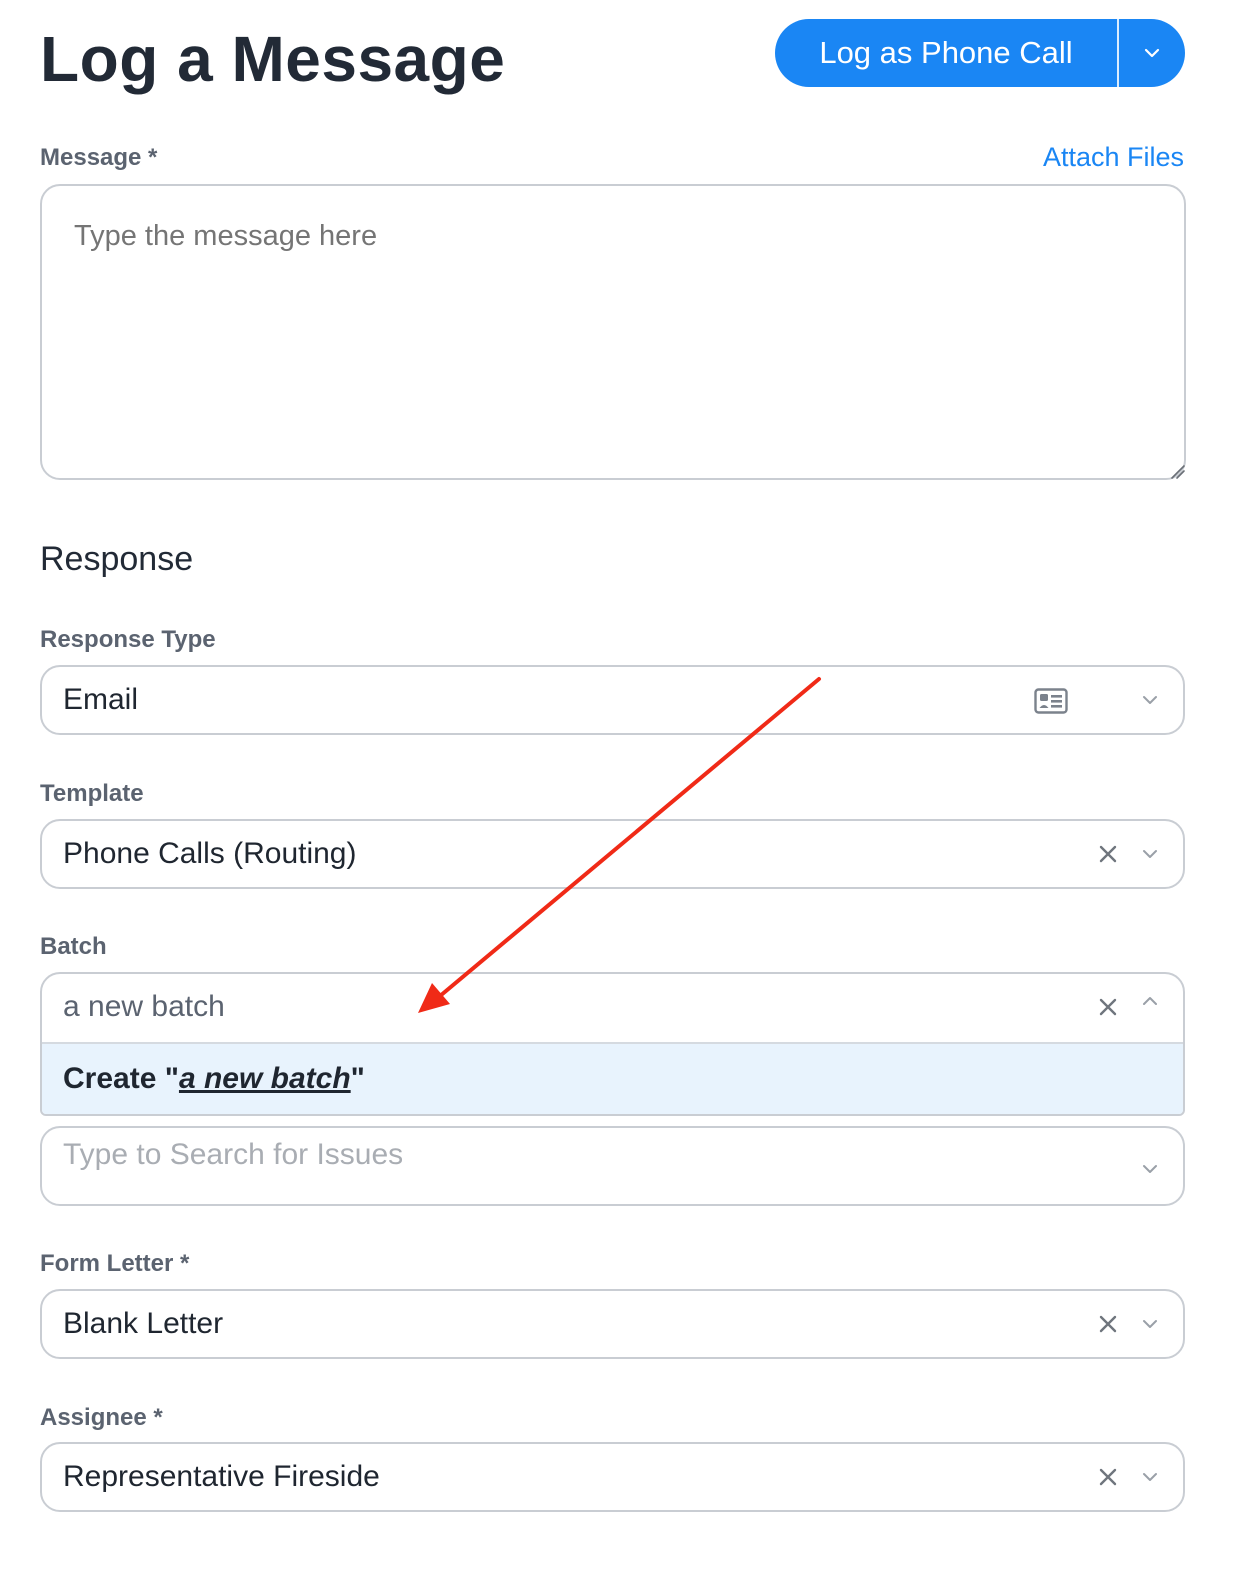  I want to click on template-label: Template, so click(92, 793).